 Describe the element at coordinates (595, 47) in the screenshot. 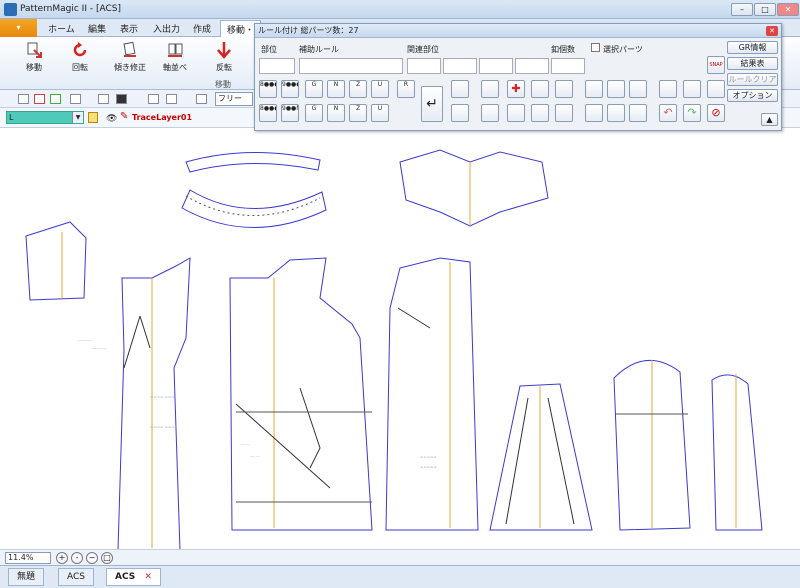

I see `selected-parts-checkbox` at that location.